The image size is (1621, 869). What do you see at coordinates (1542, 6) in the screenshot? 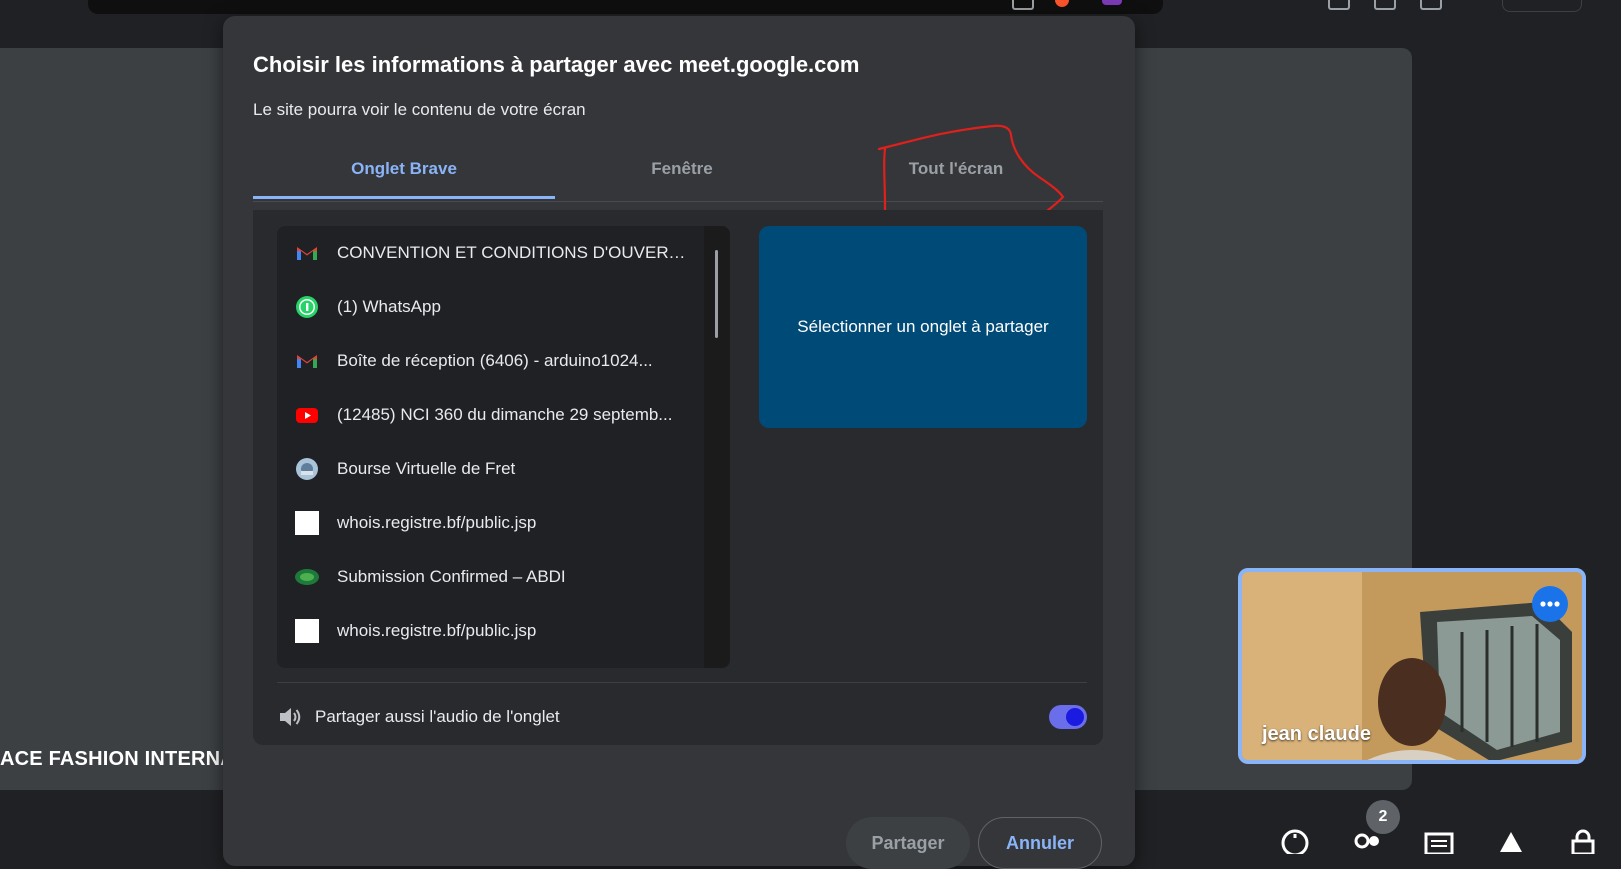
I see `profile-menu` at bounding box center [1542, 6].